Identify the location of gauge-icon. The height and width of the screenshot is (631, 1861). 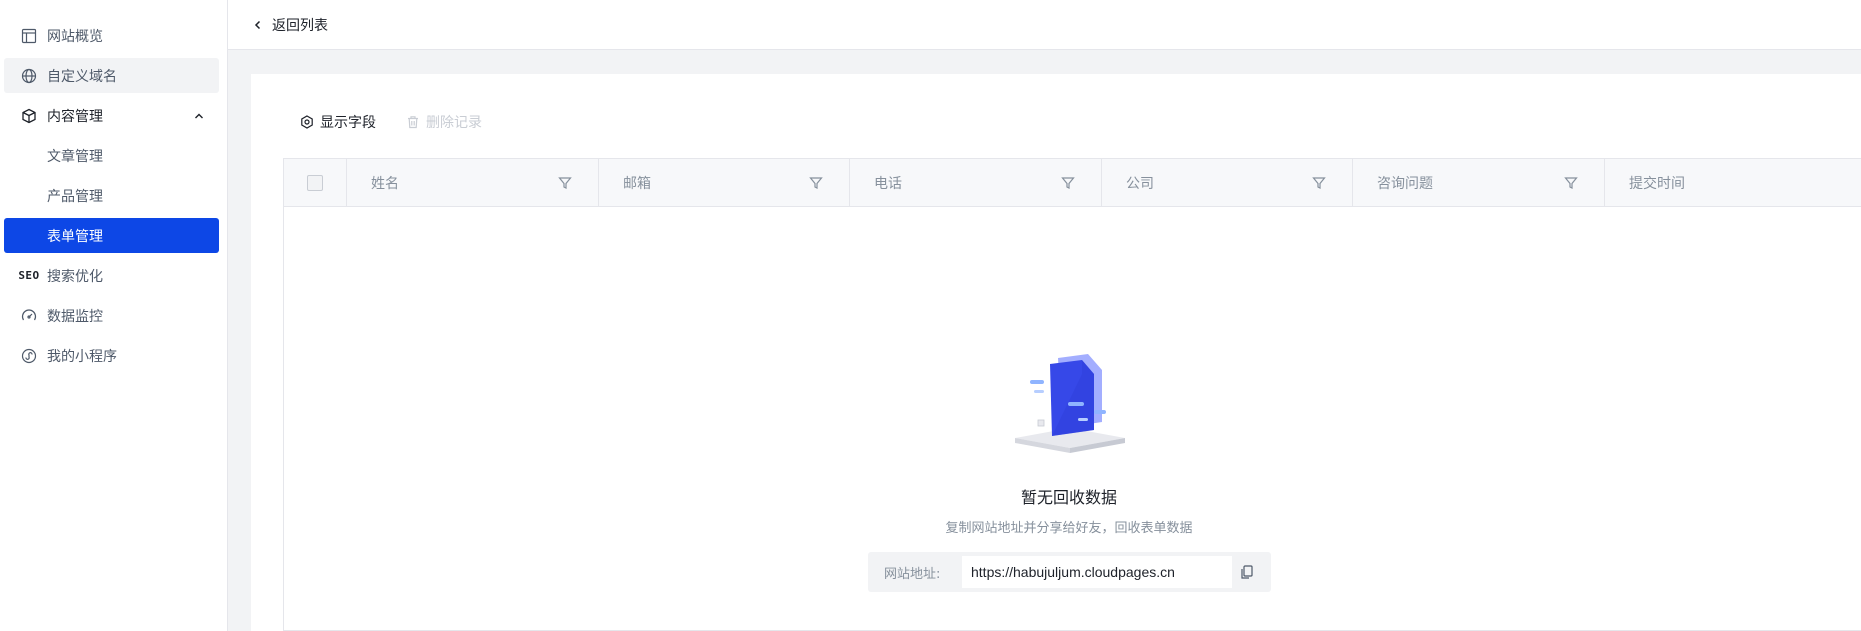
(29, 316).